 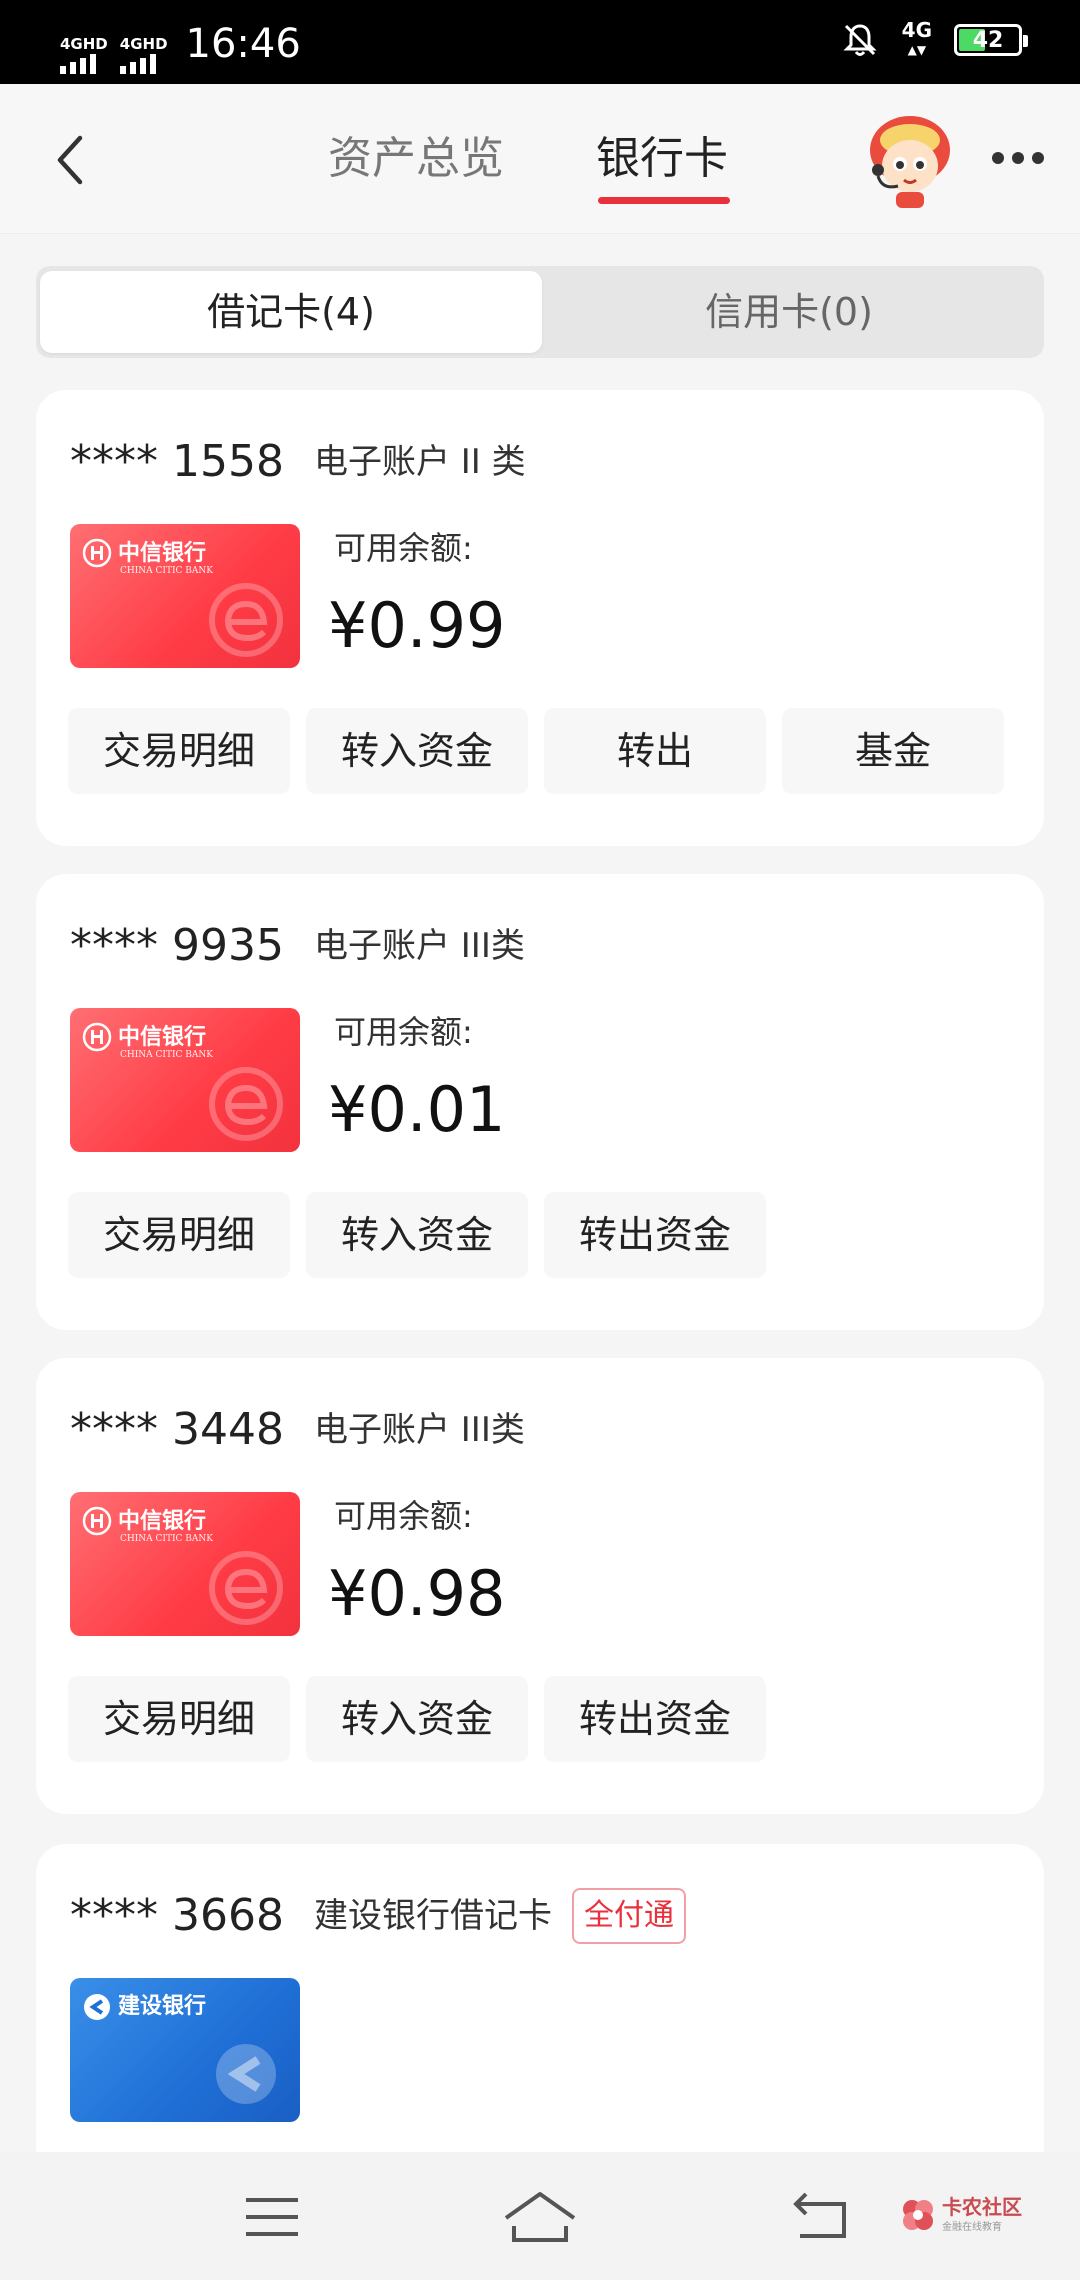 I want to click on watermark-title: 卡农社区, so click(x=982, y=2207).